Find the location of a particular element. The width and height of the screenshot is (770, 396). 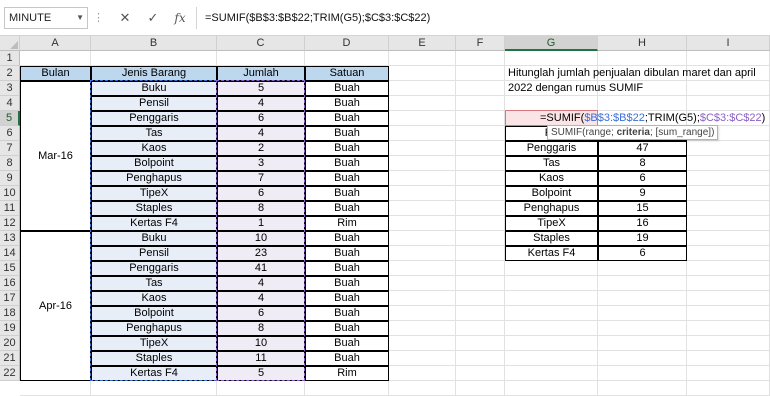

formula-input: =SUMIF($B$3:$B$22;TRIM(G5);$C$3:$C$22) is located at coordinates (481, 18).